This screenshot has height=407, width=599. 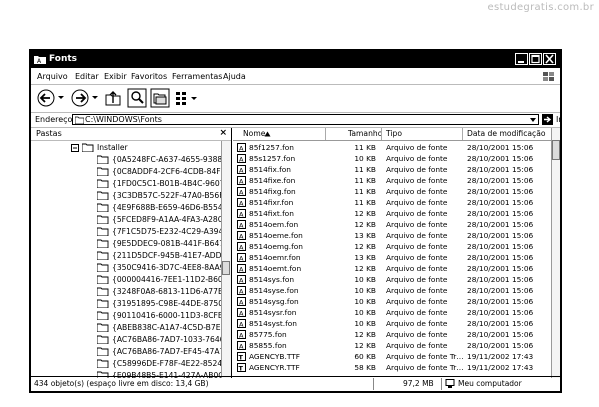 I want to click on file-name: 8514oemg.fon, so click(x=276, y=246).